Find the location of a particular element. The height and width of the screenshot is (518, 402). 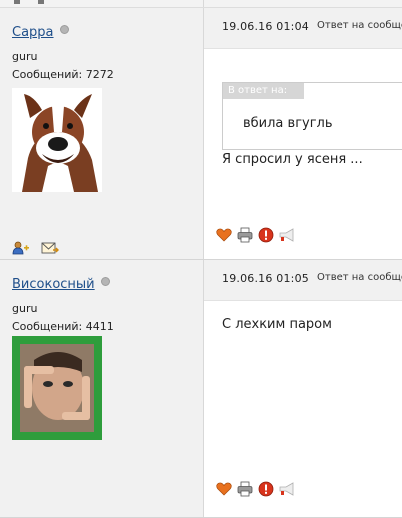

post-date: 19.06.16 01:04 is located at coordinates (265, 26).